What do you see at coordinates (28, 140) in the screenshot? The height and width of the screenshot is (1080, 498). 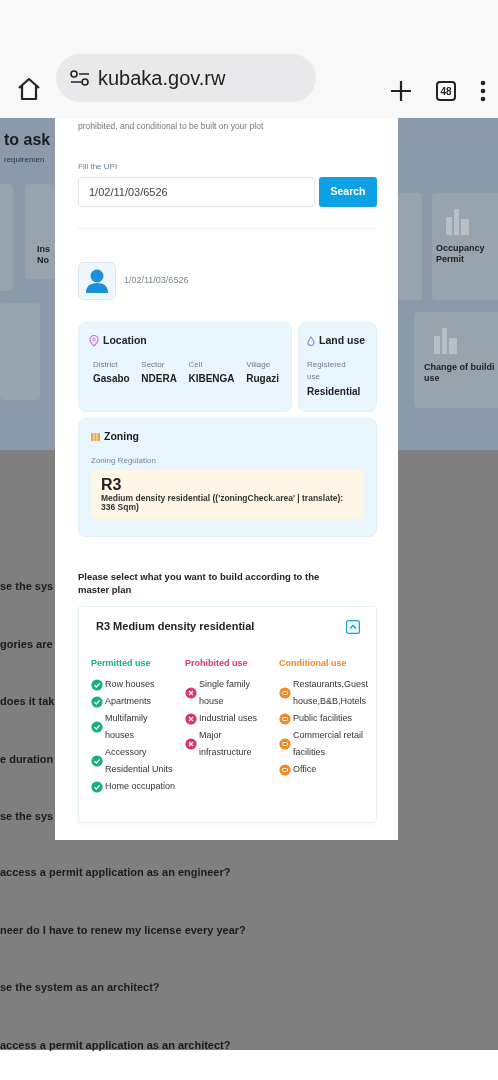 I see `page-heading: to ask` at bounding box center [28, 140].